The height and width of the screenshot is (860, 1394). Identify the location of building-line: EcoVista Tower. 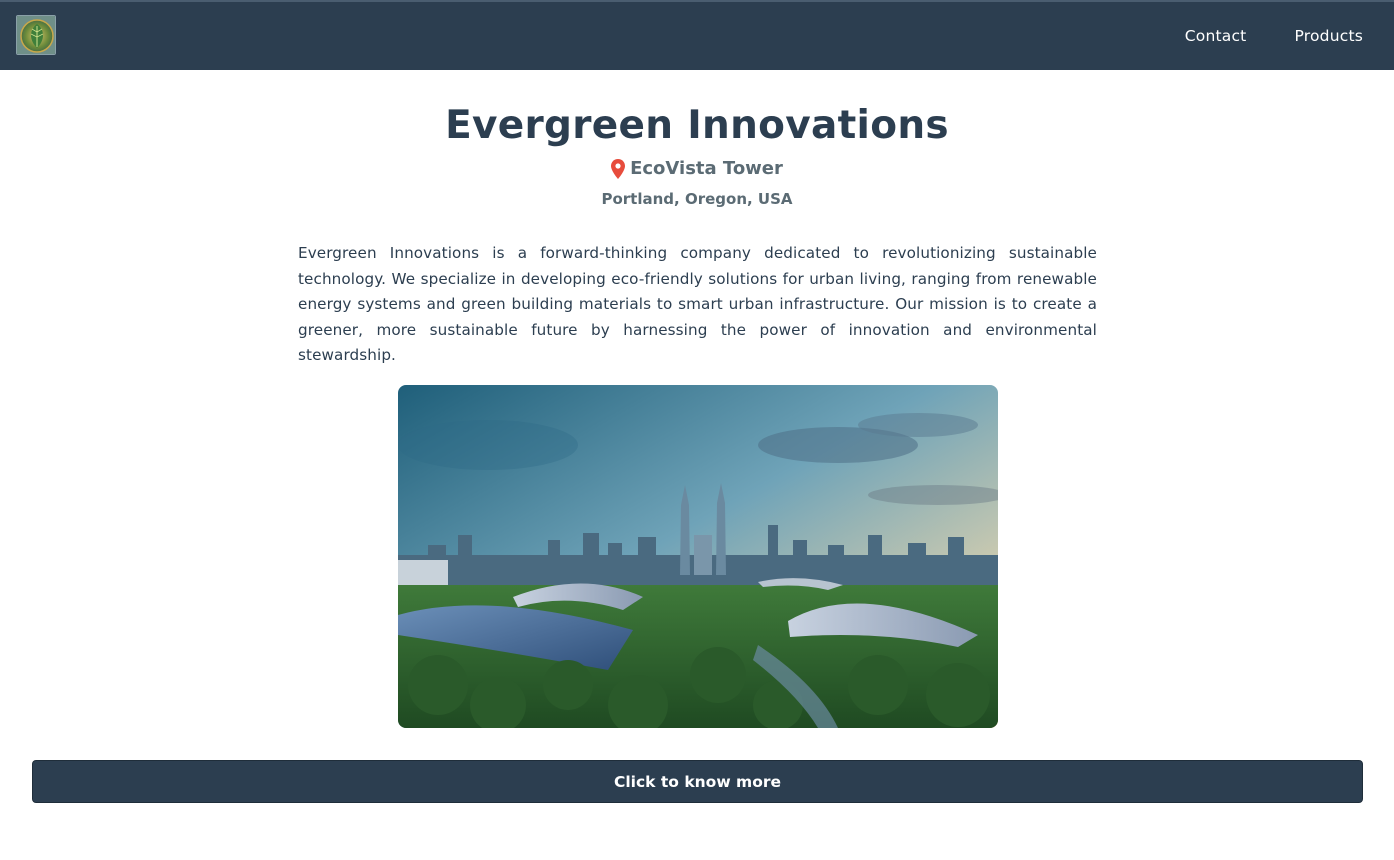
(697, 168).